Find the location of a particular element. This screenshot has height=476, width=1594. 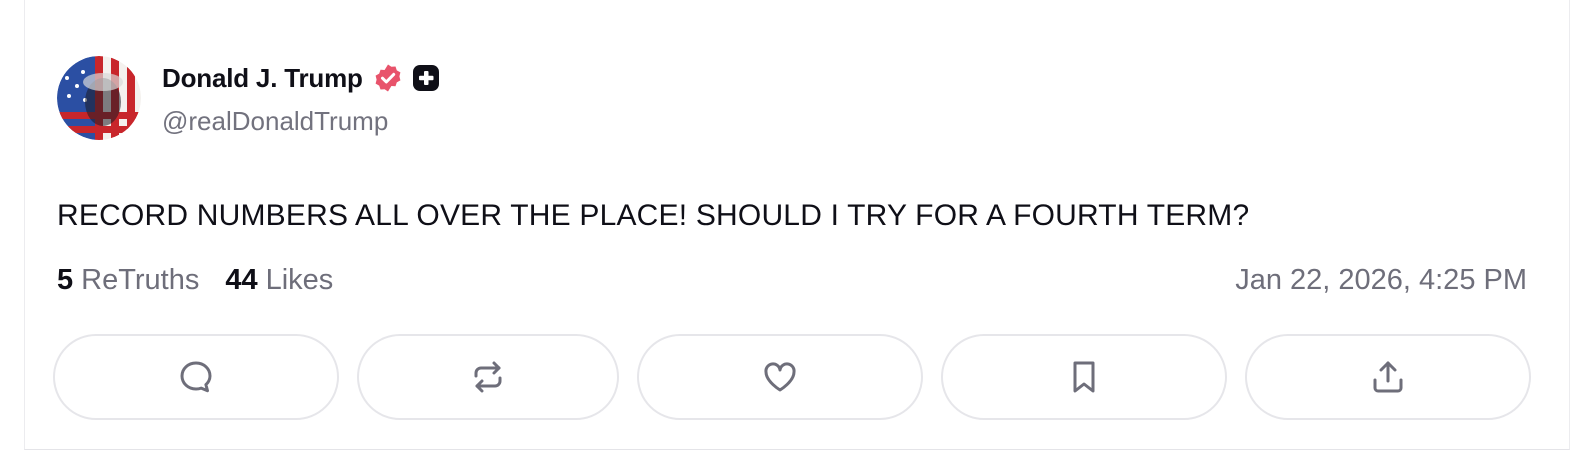

retruths-label: ReTruths is located at coordinates (140, 280).